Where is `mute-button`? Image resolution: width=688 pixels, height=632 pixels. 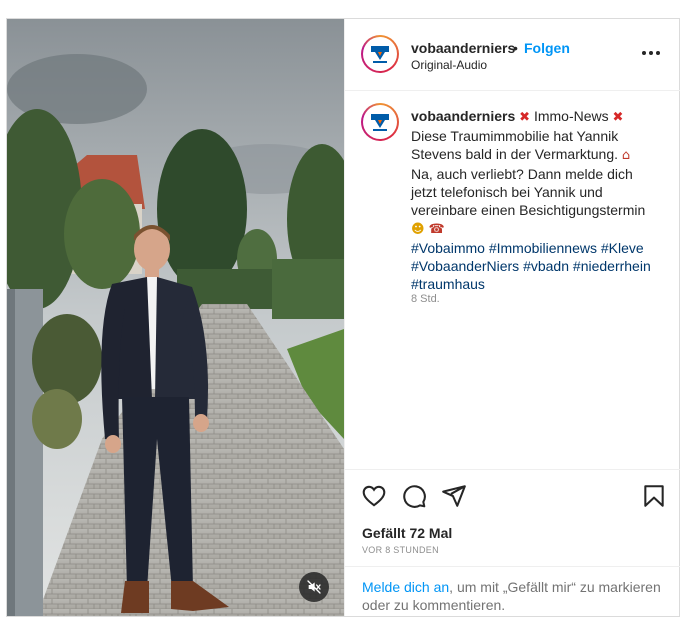 mute-button is located at coordinates (314, 587).